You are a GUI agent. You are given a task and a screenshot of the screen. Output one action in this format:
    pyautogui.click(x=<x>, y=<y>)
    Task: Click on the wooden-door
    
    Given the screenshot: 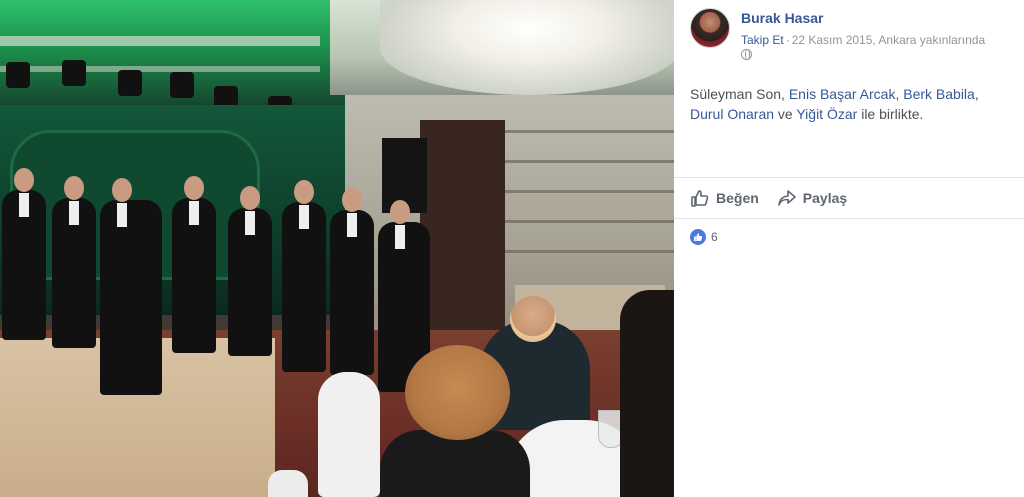 What is the action you would take?
    pyautogui.click(x=462, y=227)
    